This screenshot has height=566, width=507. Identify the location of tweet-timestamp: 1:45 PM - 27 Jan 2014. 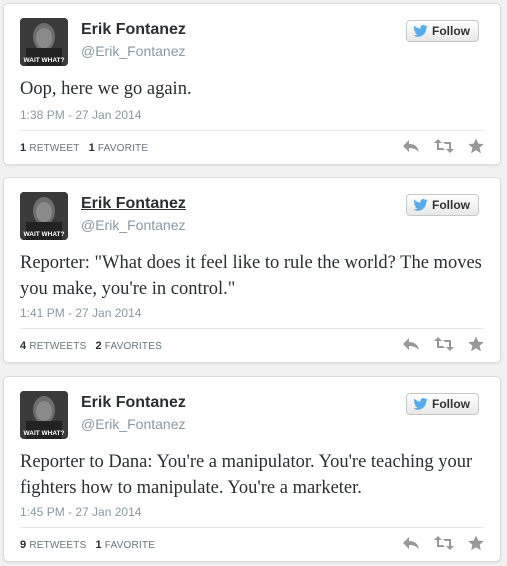
(80, 512).